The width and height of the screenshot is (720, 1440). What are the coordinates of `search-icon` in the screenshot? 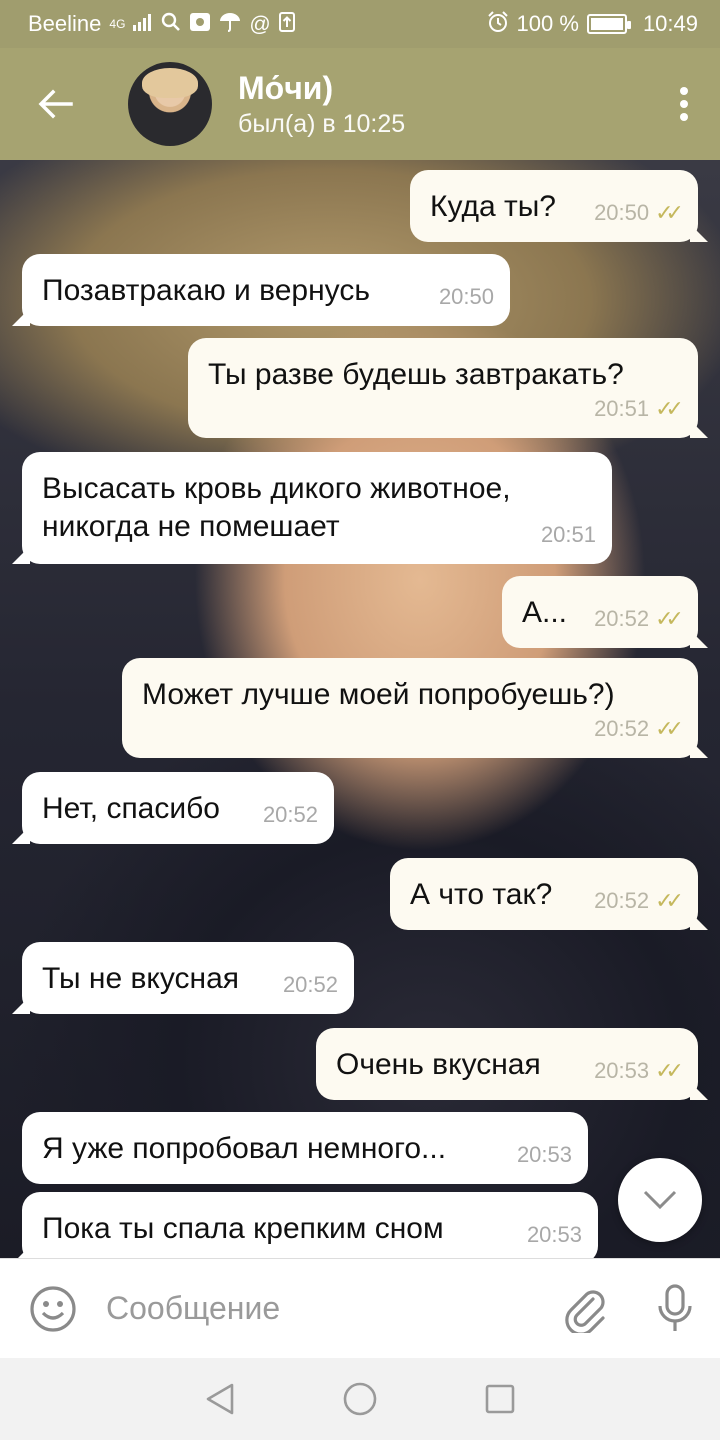 It's located at (171, 24).